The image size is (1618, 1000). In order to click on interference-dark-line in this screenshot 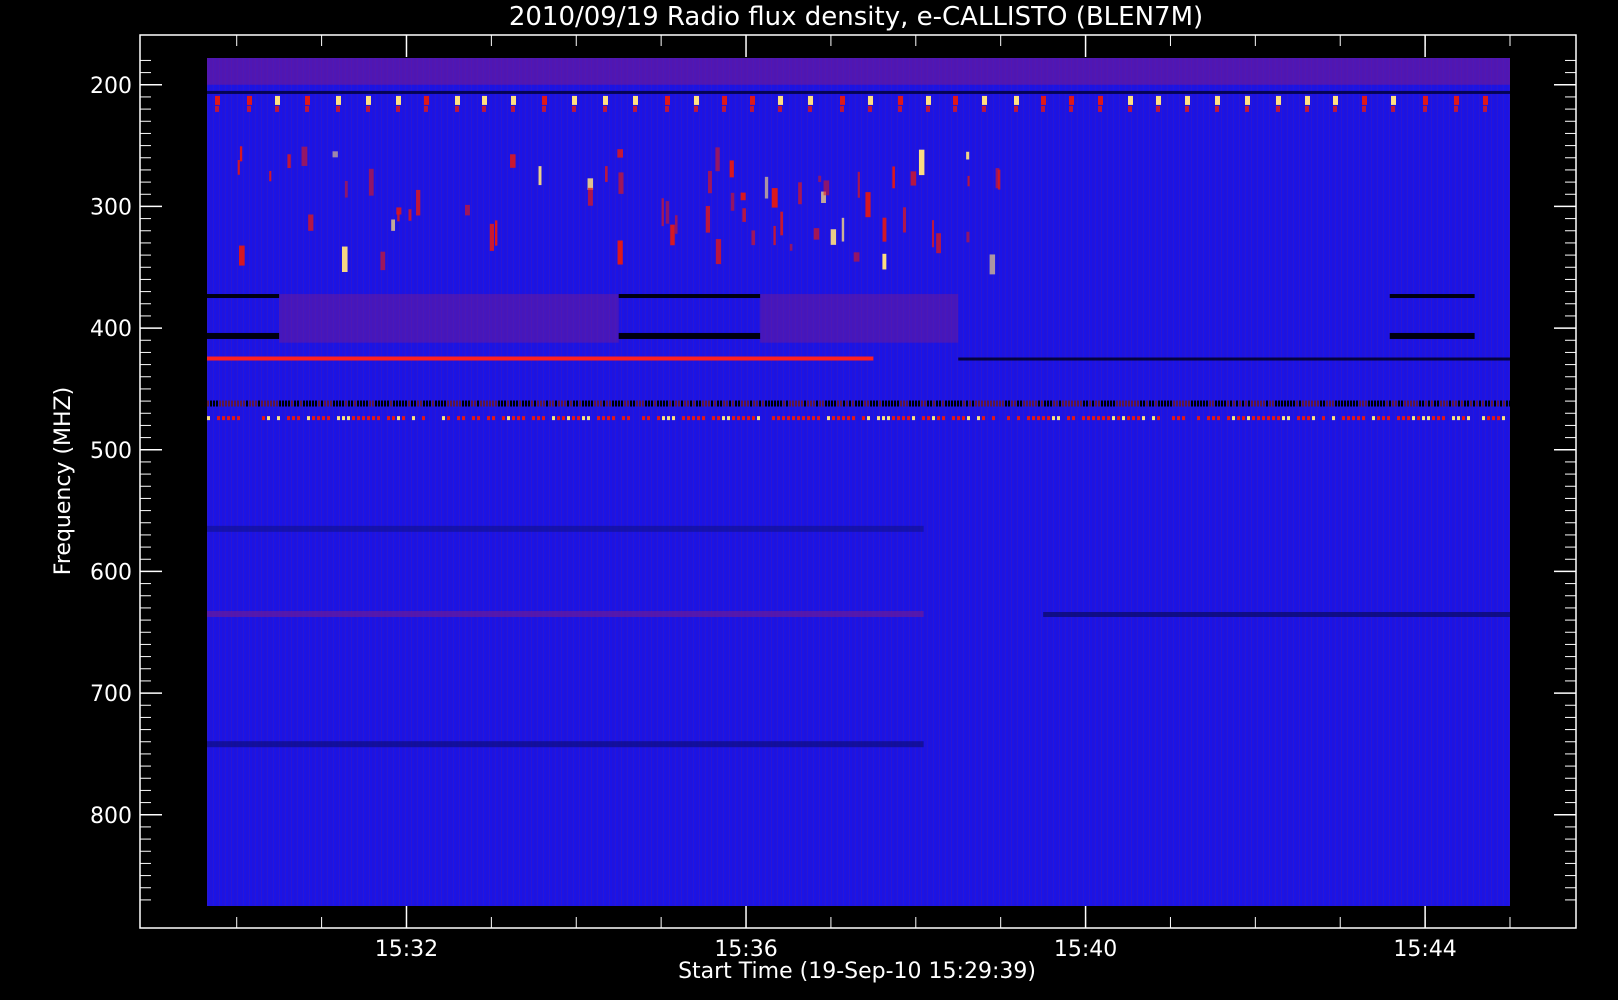, I will do `click(243, 335)`.